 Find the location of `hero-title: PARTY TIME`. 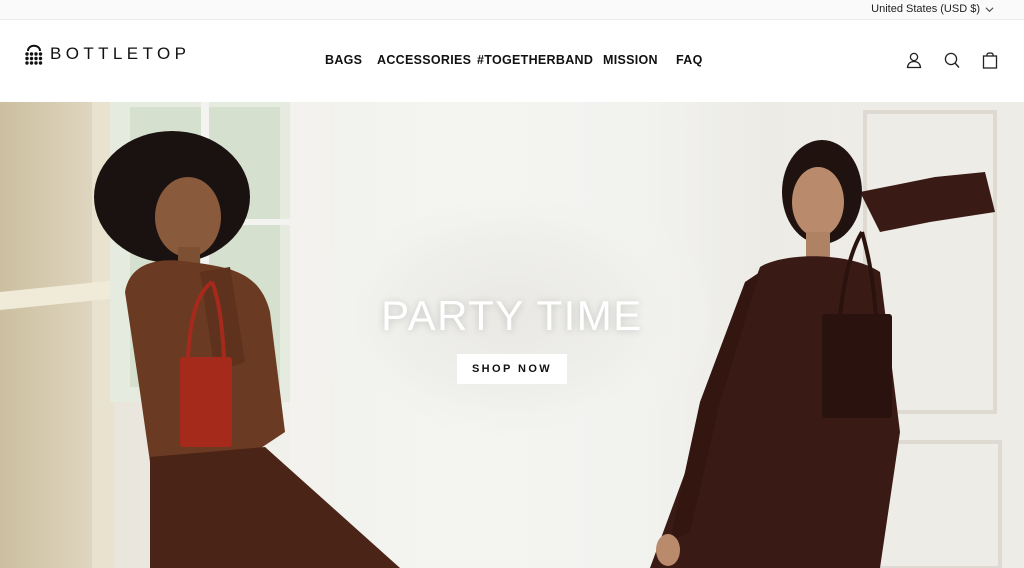

hero-title: PARTY TIME is located at coordinates (512, 315).